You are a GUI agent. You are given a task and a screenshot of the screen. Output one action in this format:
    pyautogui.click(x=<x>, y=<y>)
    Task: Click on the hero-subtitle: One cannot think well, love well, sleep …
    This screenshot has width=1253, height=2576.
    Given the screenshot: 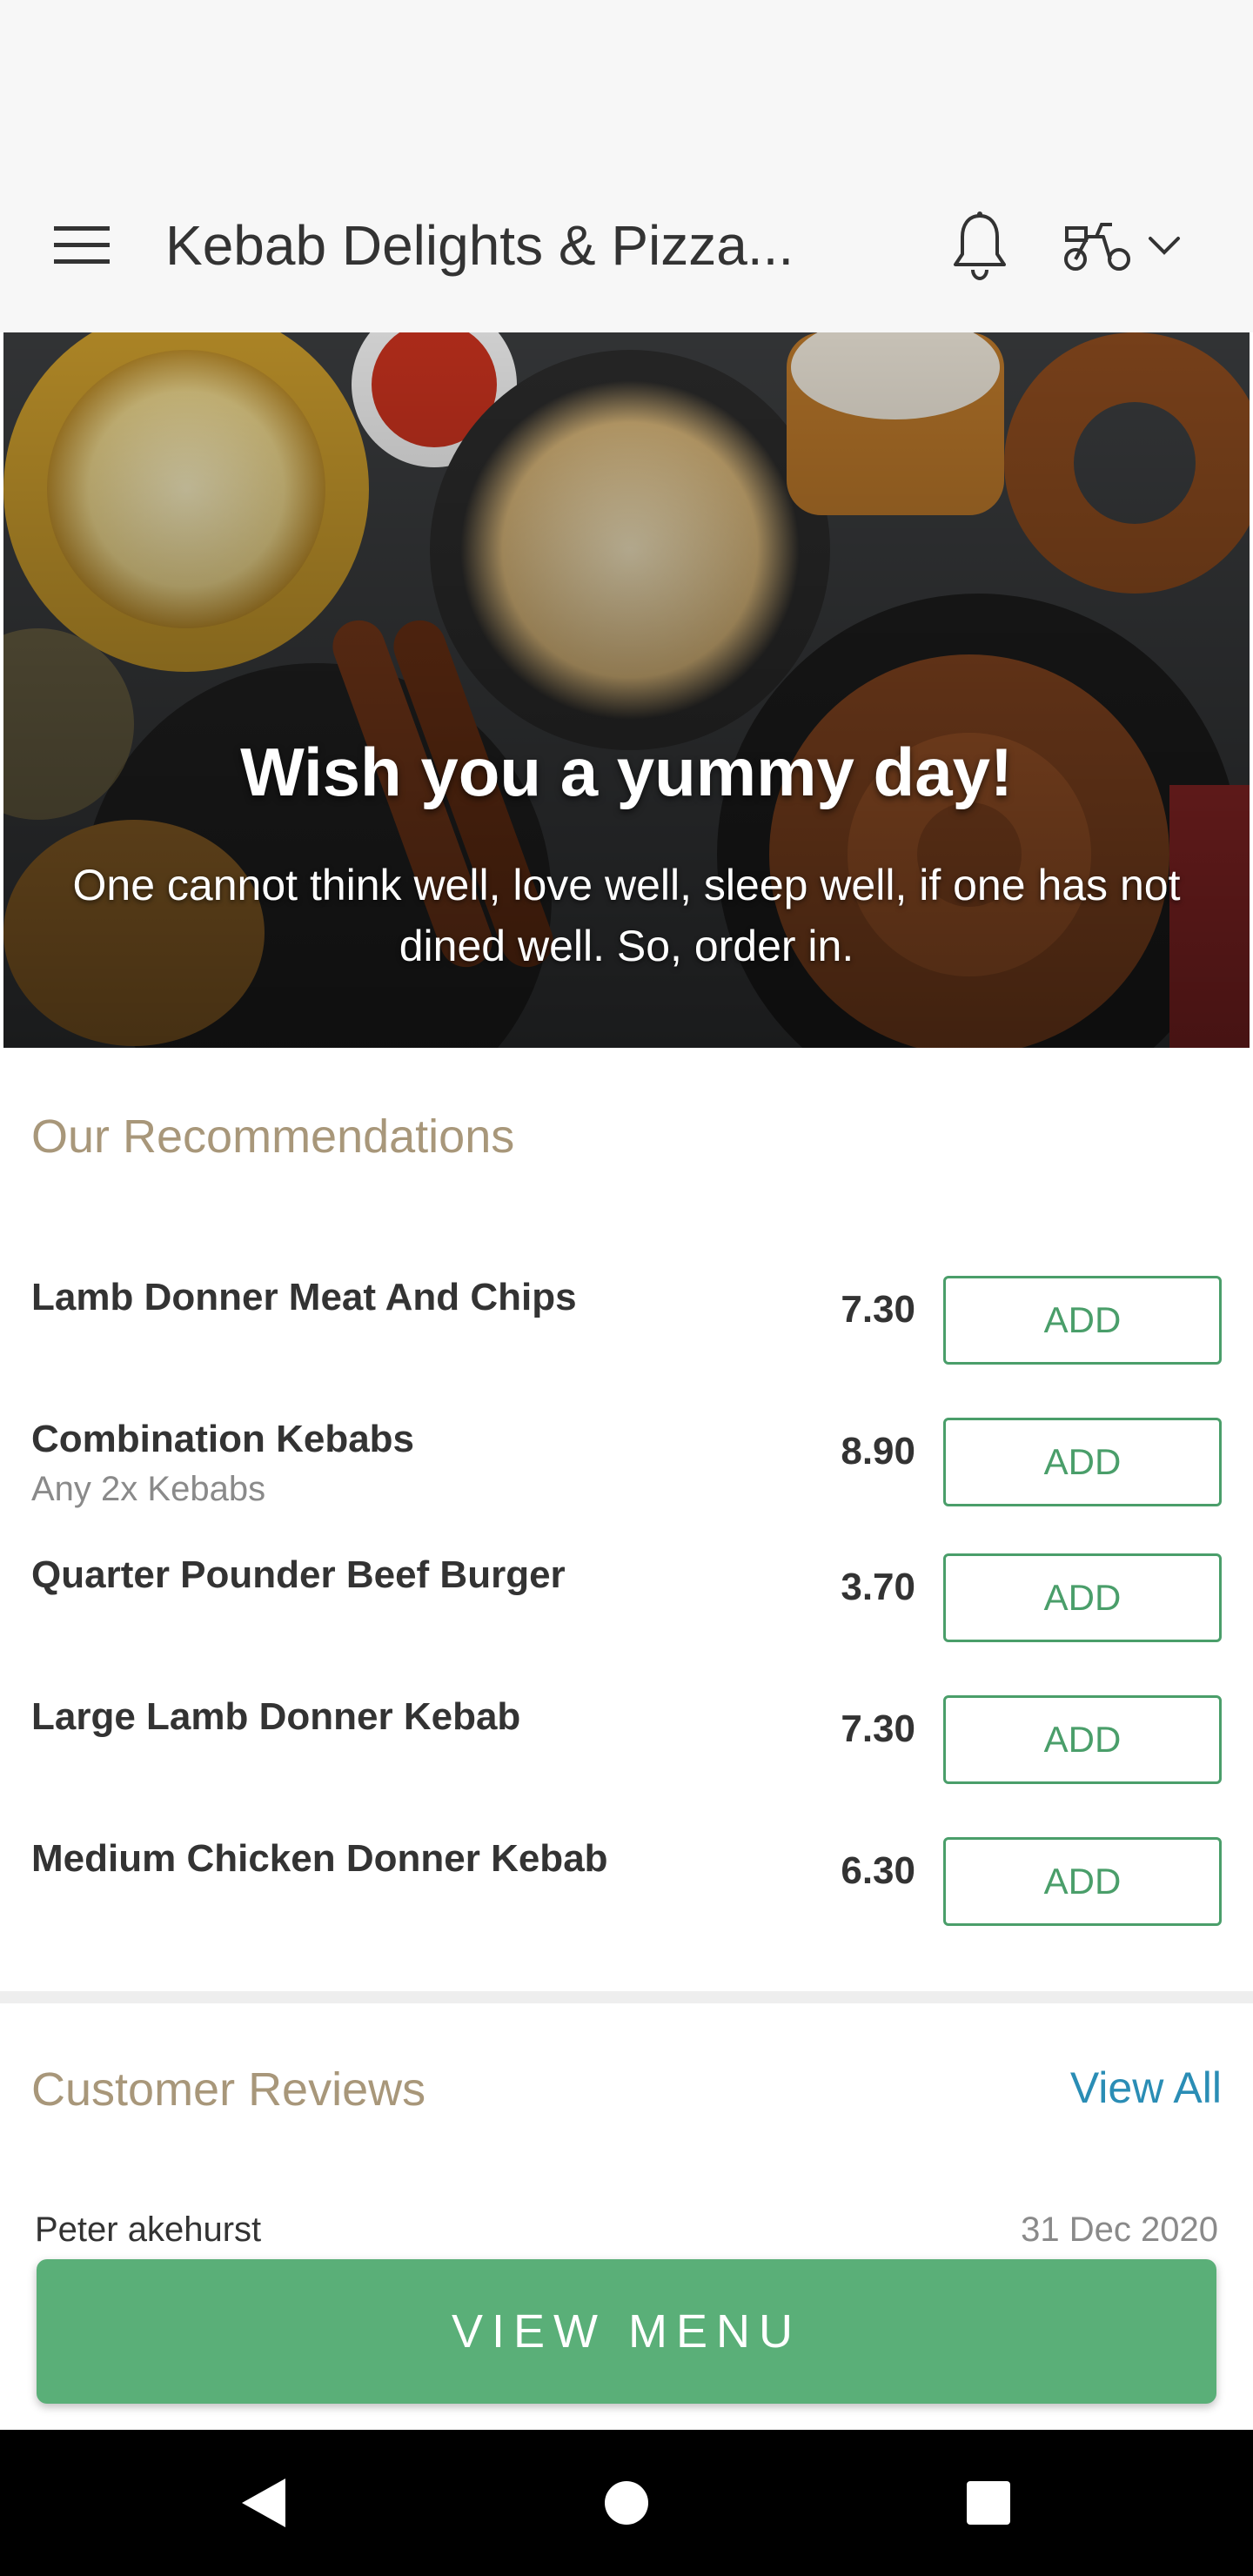 What is the action you would take?
    pyautogui.click(x=626, y=915)
    